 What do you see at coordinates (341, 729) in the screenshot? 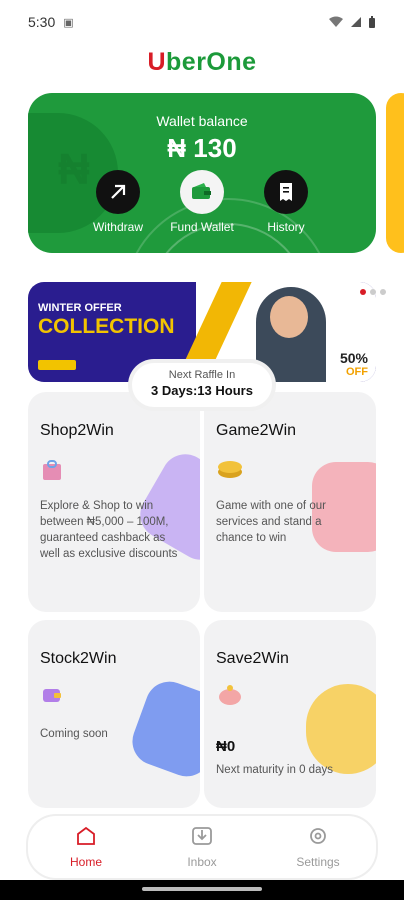
I see `money-bag-decoration` at bounding box center [341, 729].